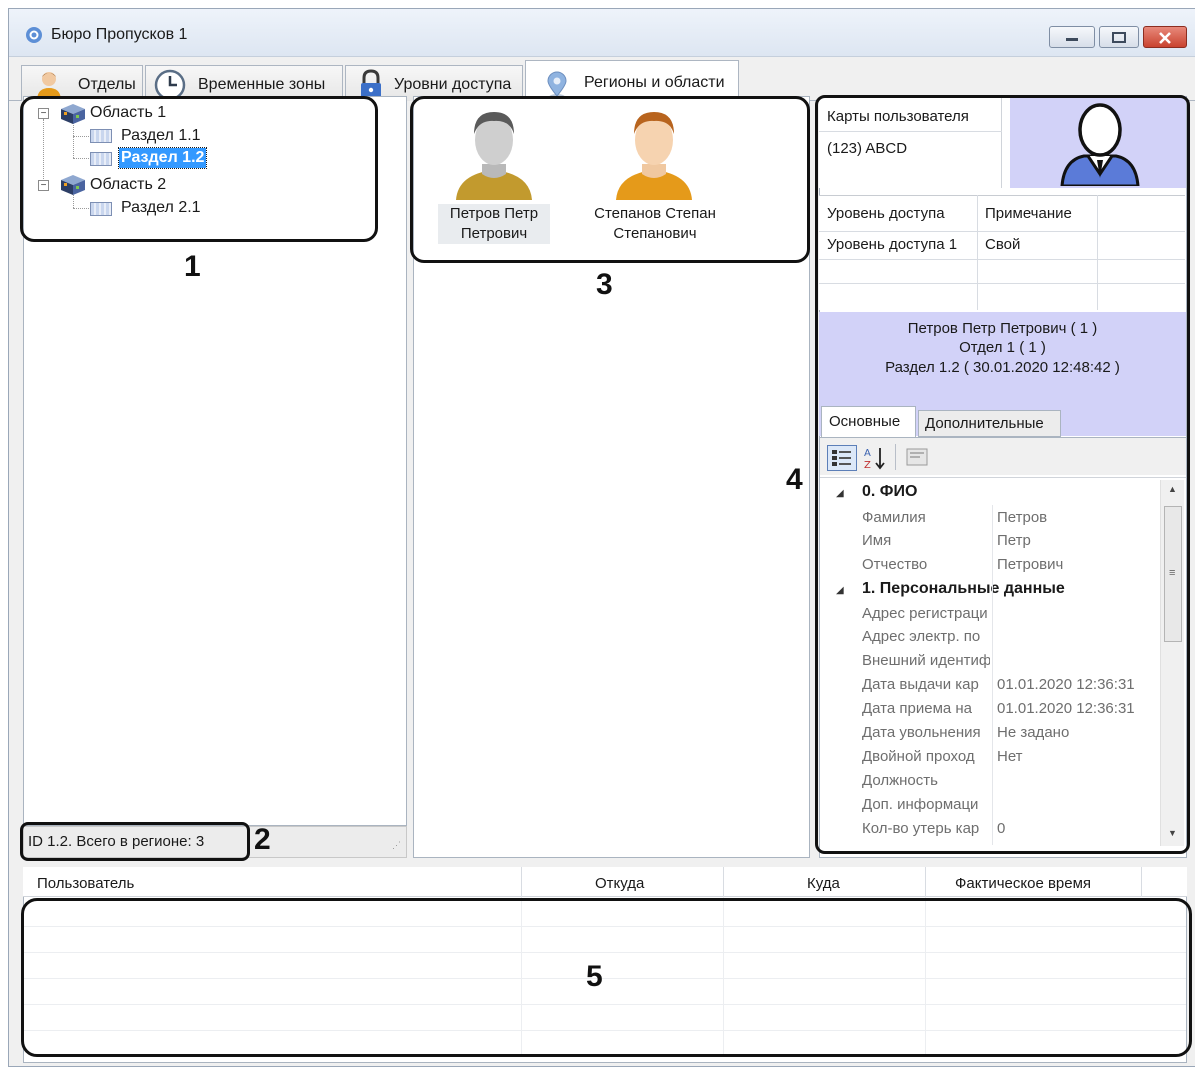 The height and width of the screenshot is (1067, 1195). What do you see at coordinates (85, 883) in the screenshot?
I see `events-header-user: Пользователь` at bounding box center [85, 883].